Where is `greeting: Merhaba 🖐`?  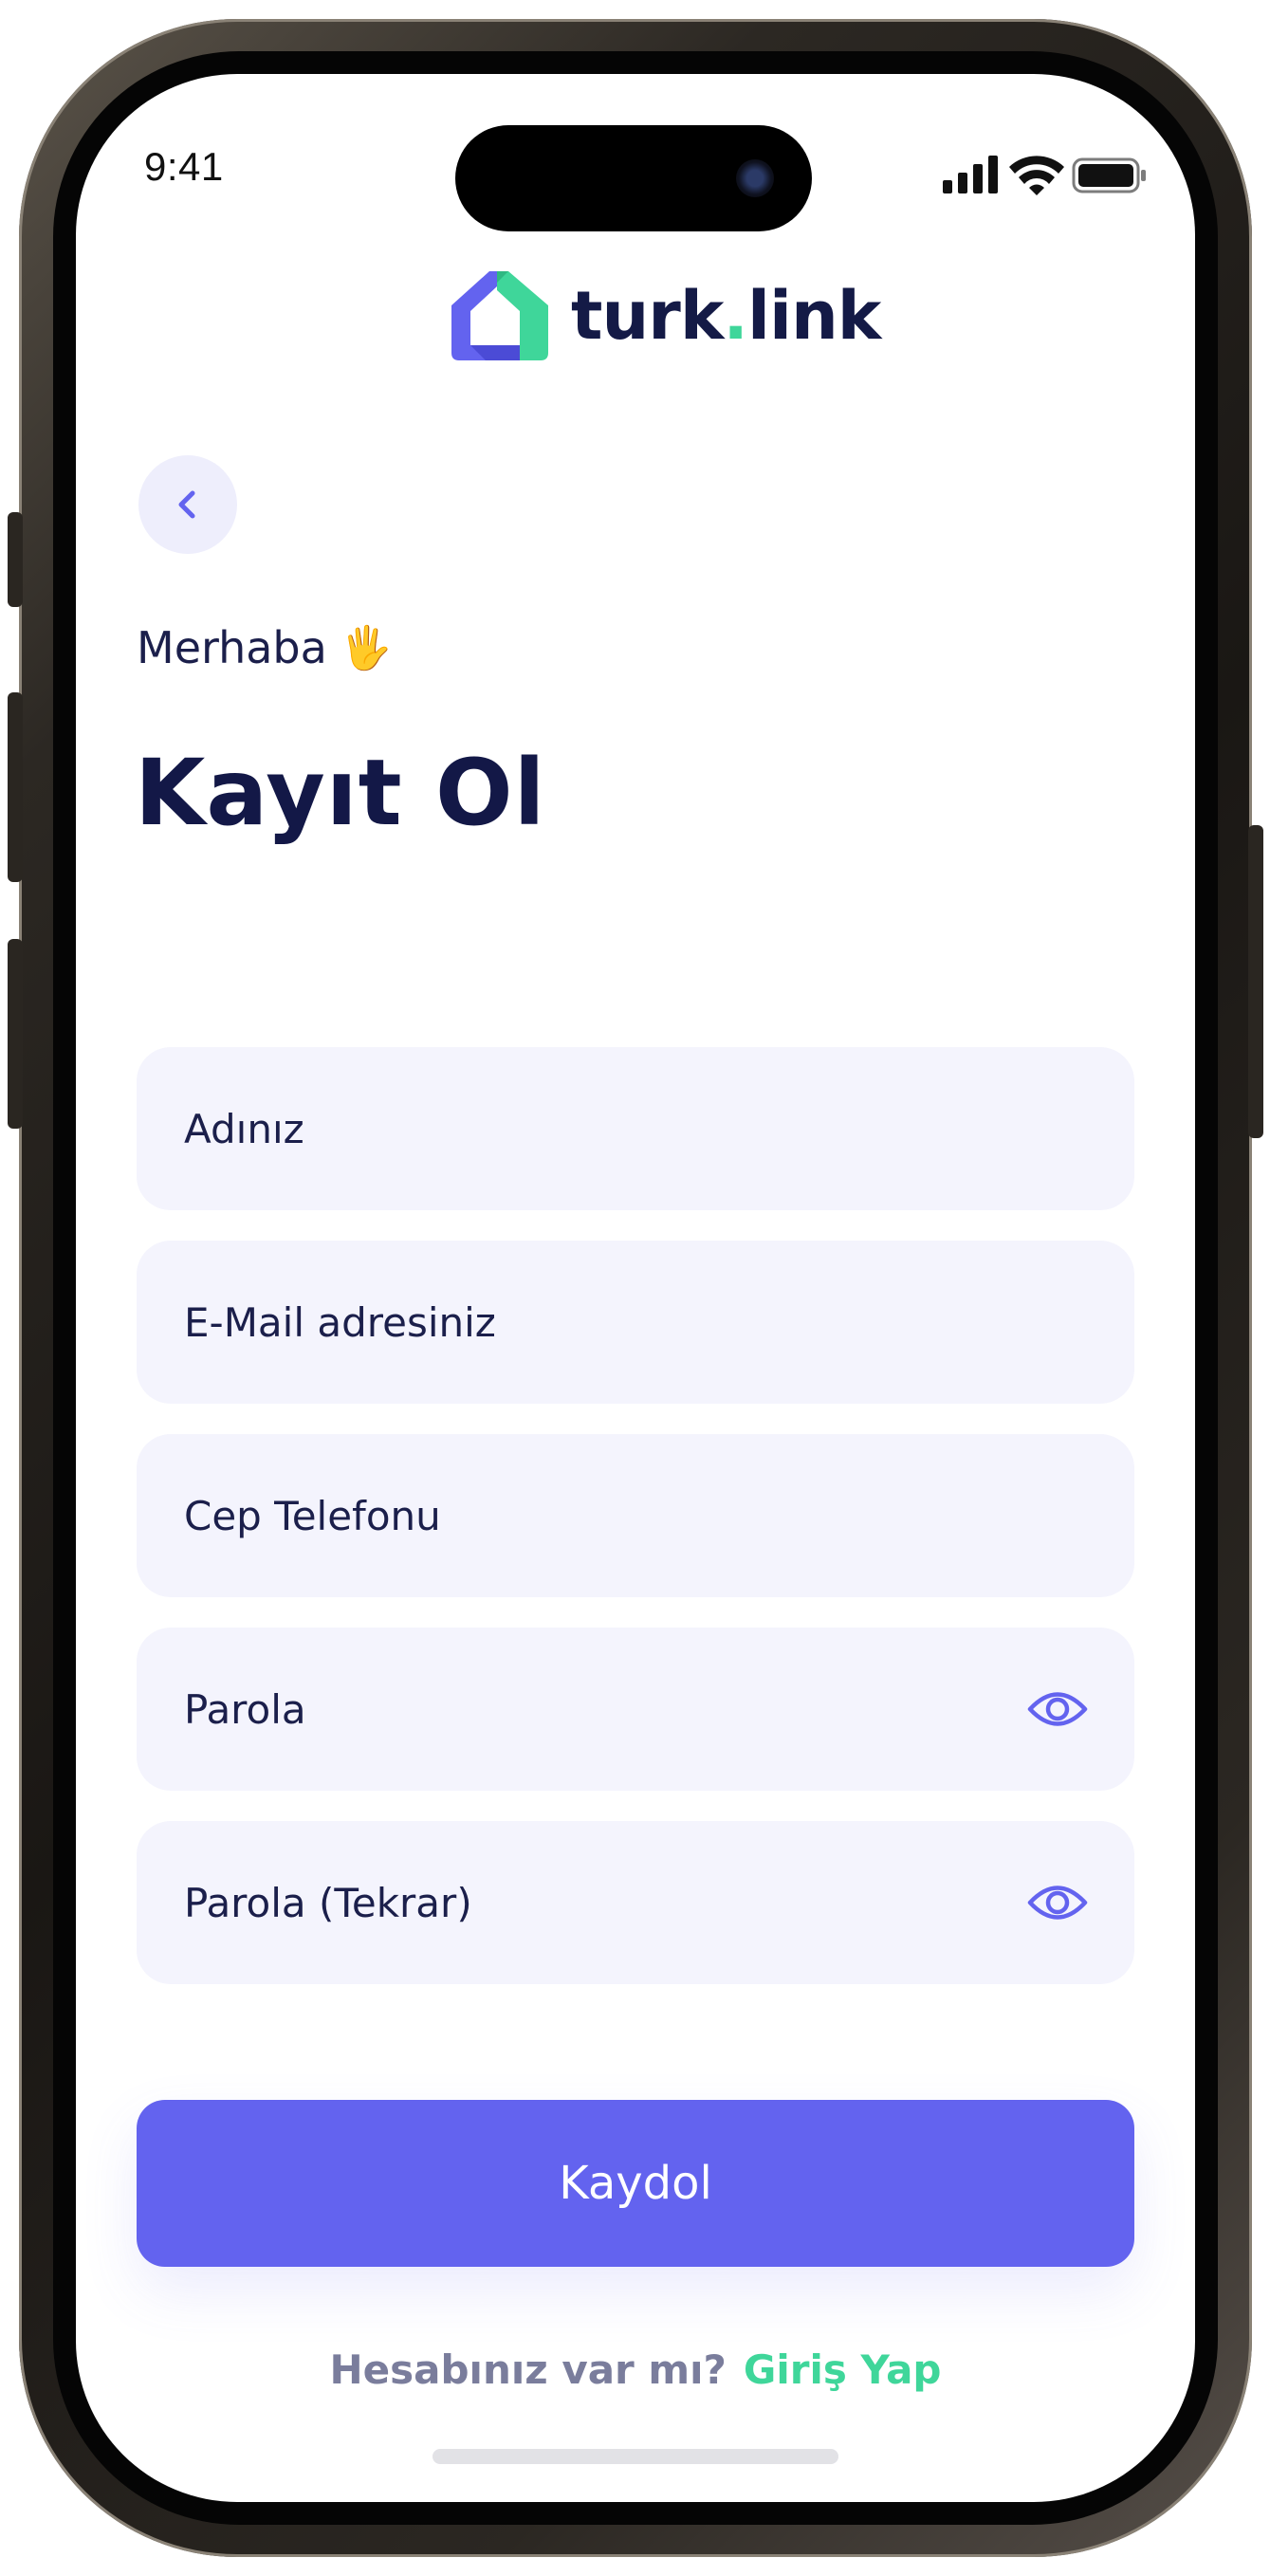
greeting: Merhaba 🖐 is located at coordinates (265, 647).